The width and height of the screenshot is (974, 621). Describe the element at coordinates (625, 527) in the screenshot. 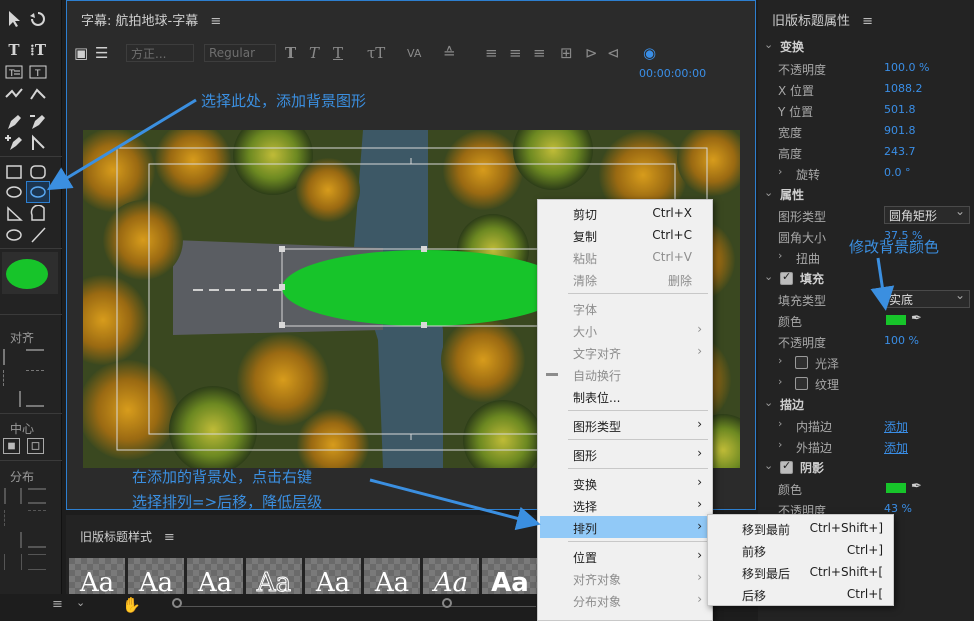

I see `menu-item-arrange: 排列 ›` at that location.